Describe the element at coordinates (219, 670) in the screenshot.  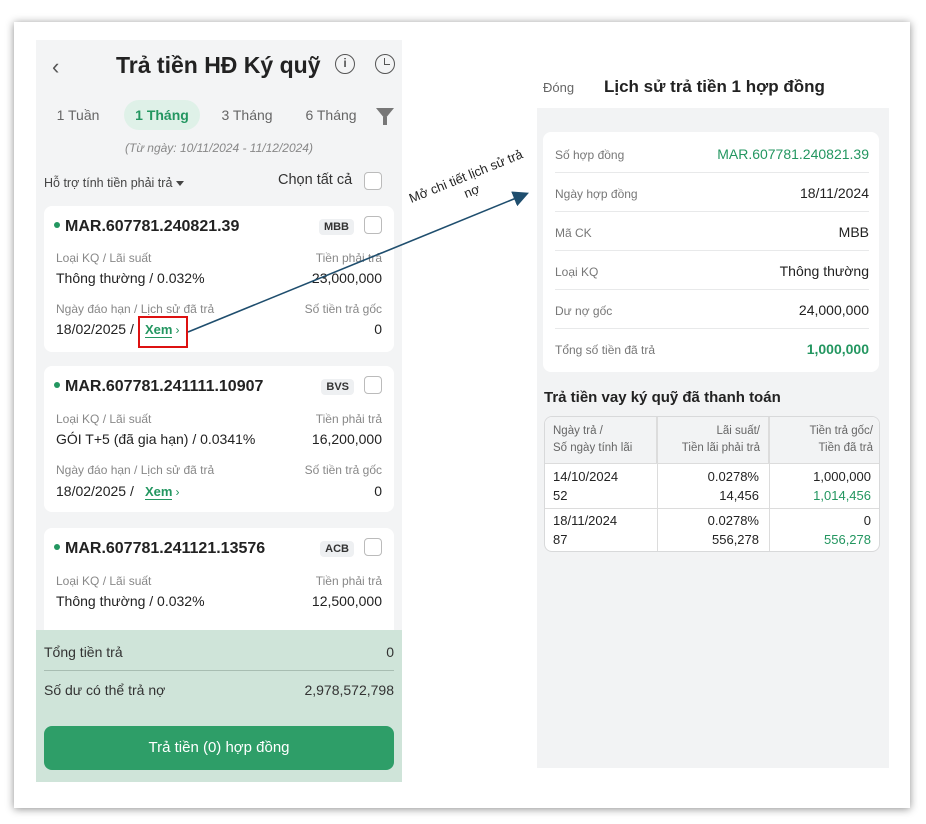
I see `divider` at that location.